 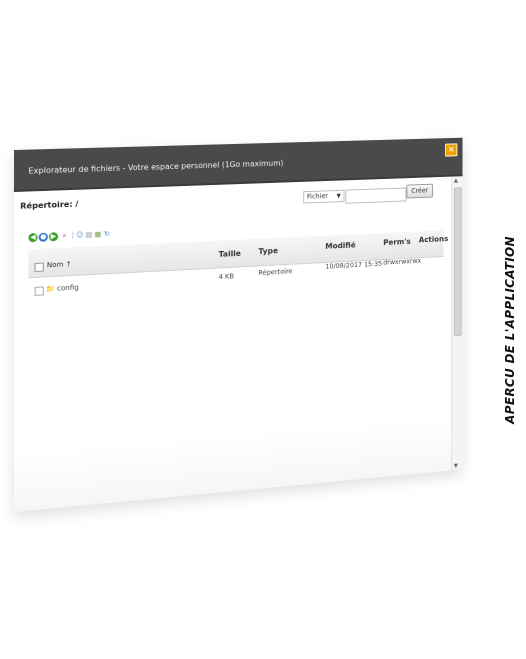 What do you see at coordinates (68, 288) in the screenshot?
I see `row-name: config` at bounding box center [68, 288].